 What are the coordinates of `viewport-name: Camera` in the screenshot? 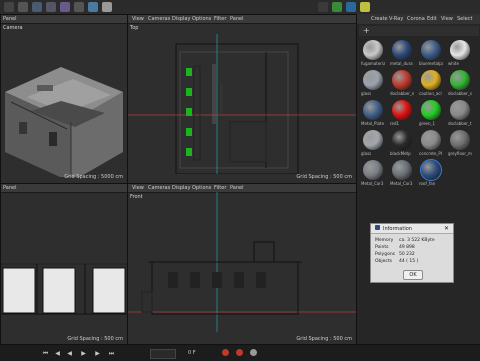 It's located at (13, 28).